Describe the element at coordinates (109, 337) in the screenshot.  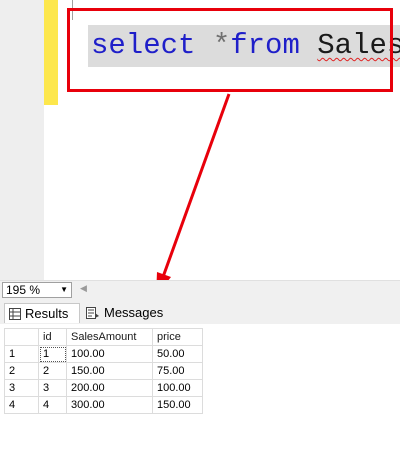
I see `column-header-salesamount: SalesAmount` at that location.